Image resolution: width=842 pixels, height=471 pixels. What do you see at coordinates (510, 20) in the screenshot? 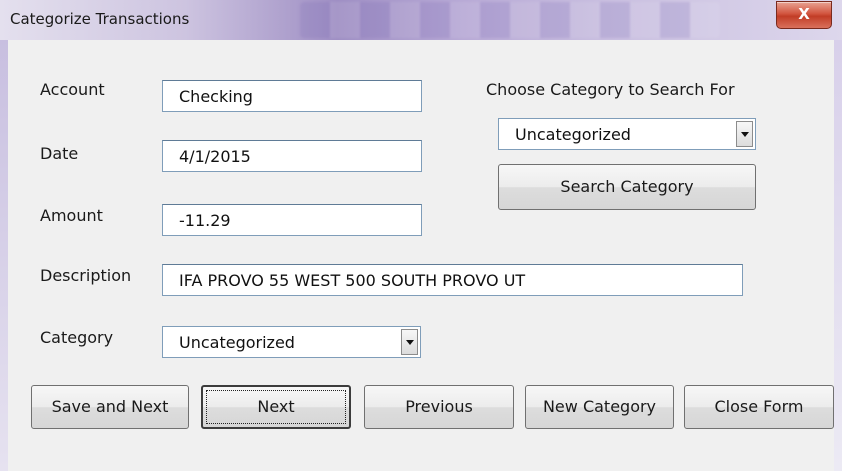
I see `title-bar-glass` at bounding box center [510, 20].